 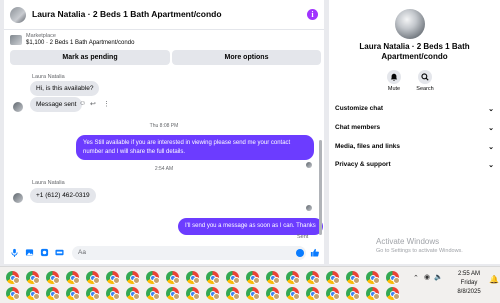 I want to click on section-media-files-links: Media, files and links ⌄, so click(x=414, y=148).